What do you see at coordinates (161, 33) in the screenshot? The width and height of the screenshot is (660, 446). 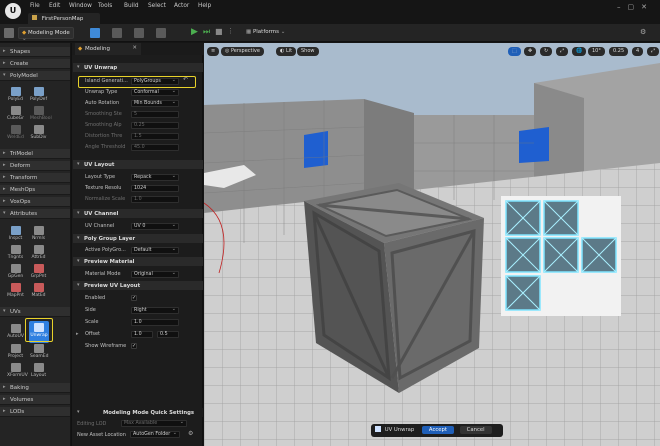 I see `build-icon` at bounding box center [161, 33].